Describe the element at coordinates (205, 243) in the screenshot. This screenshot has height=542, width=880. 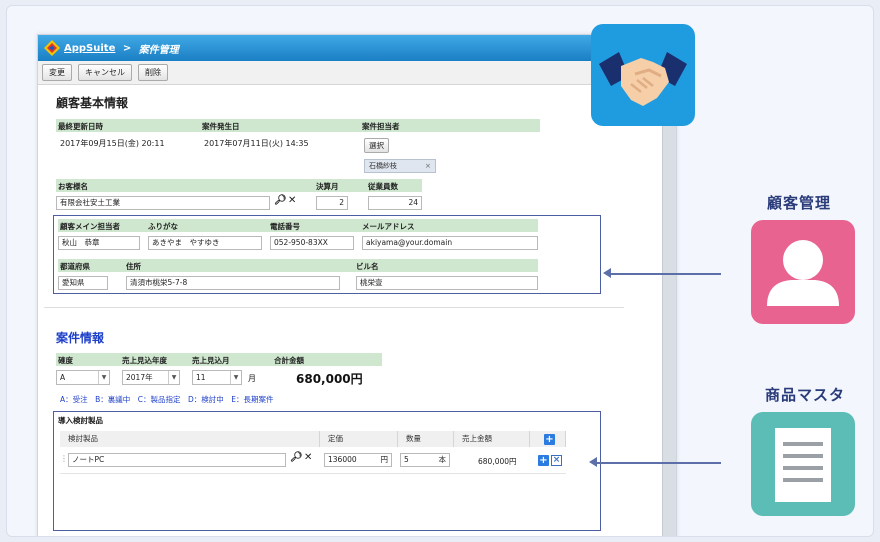
I see `furigana-input: あきやま やすゆき` at that location.